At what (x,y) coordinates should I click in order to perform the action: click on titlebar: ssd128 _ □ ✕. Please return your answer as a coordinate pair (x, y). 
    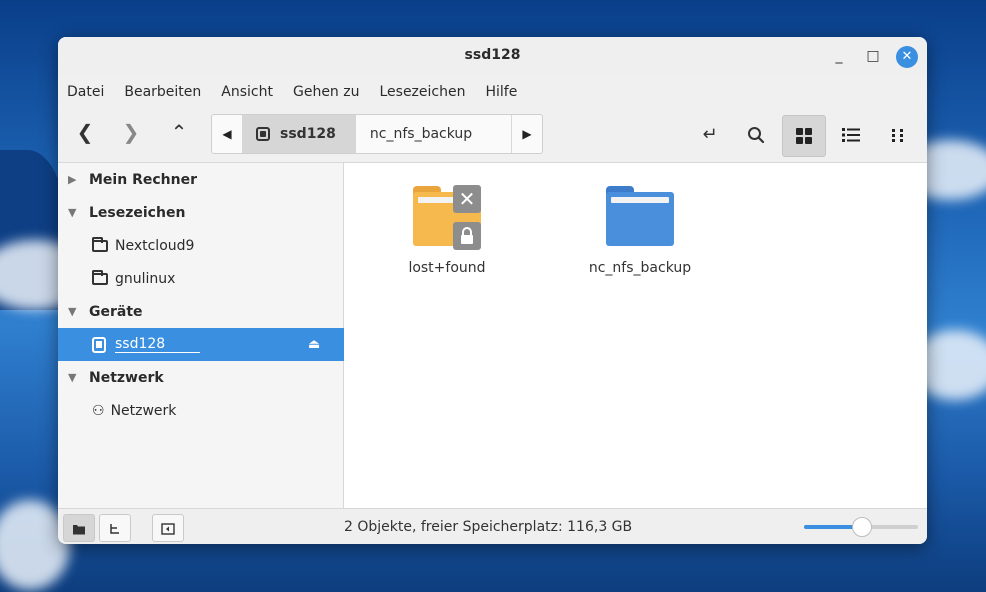
    Looking at the image, I should click on (492, 56).